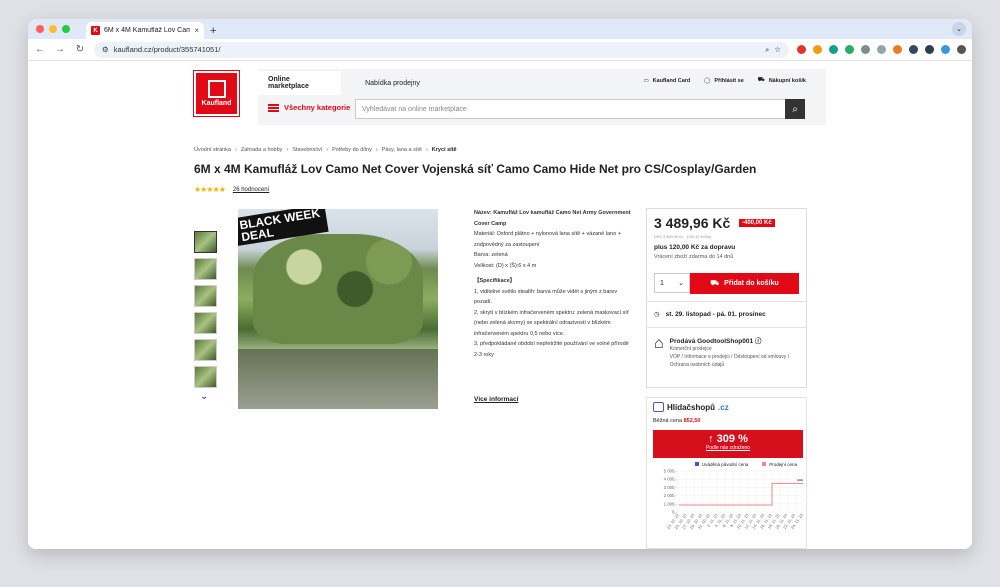 The height and width of the screenshot is (587, 1000). Describe the element at coordinates (715, 283) in the screenshot. I see `cart-icon: ⛟` at that location.